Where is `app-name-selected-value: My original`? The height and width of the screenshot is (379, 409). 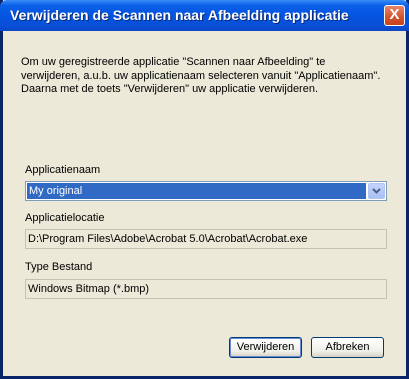
app-name-selected-value: My original is located at coordinates (196, 191).